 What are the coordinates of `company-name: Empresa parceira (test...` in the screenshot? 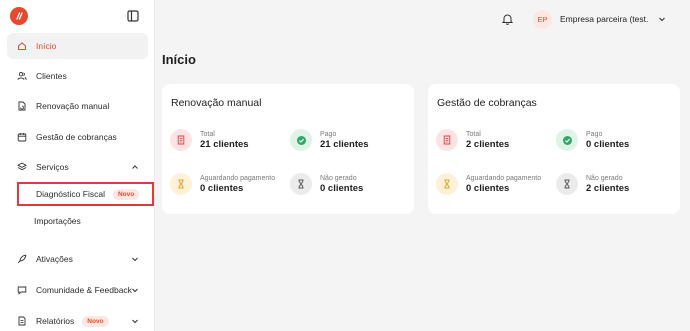 It's located at (604, 19).